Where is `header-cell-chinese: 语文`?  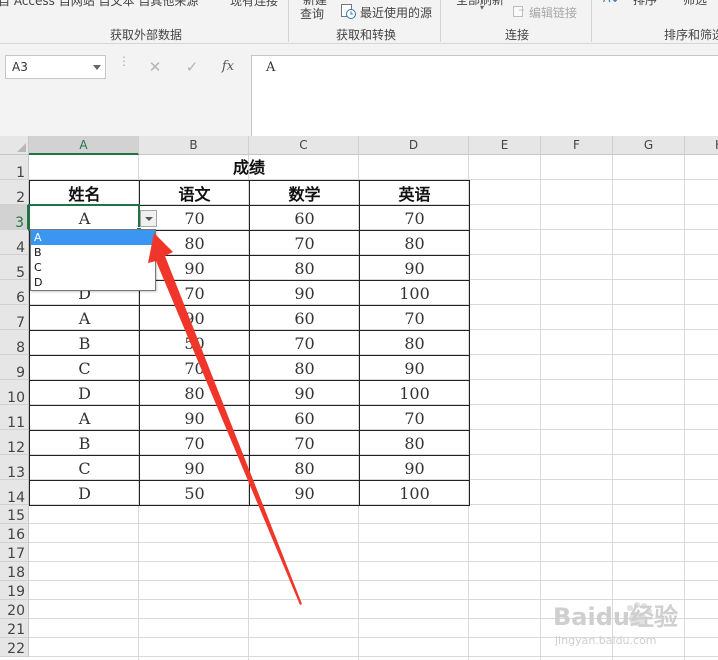 header-cell-chinese: 语文 is located at coordinates (194, 193).